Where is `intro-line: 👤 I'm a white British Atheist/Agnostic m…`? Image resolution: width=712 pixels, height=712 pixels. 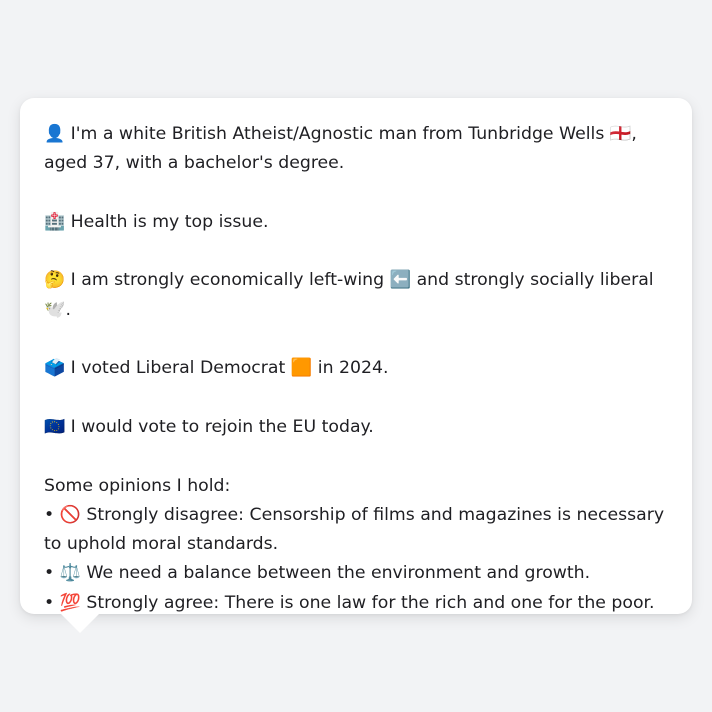 intro-line: 👤 I'm a white British Atheist/Agnostic m… is located at coordinates (356, 149).